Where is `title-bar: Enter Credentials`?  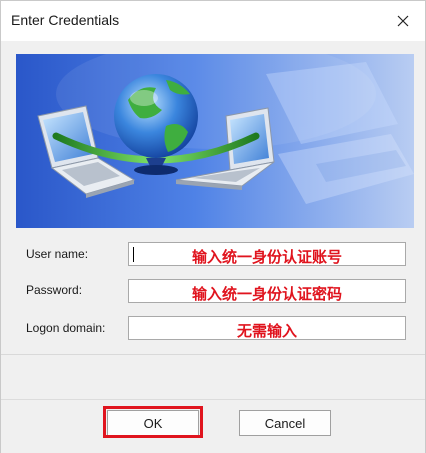 title-bar: Enter Credentials is located at coordinates (213, 21).